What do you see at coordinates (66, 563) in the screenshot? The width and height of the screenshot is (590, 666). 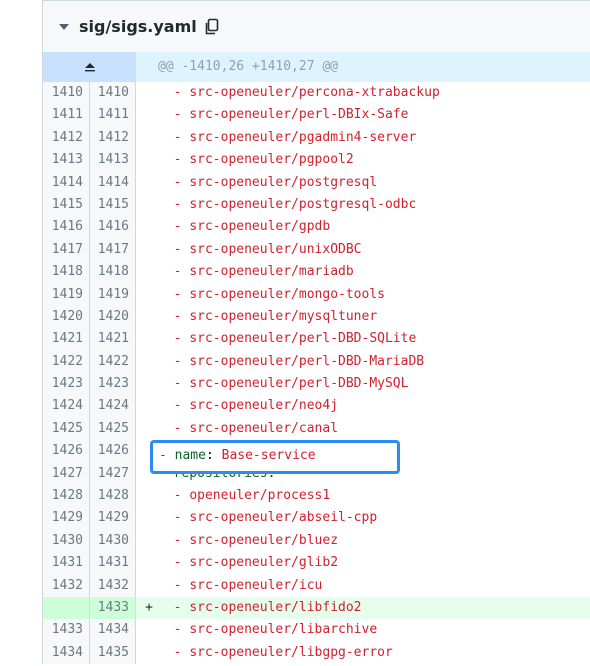 I see `old-line-number: 1431` at bounding box center [66, 563].